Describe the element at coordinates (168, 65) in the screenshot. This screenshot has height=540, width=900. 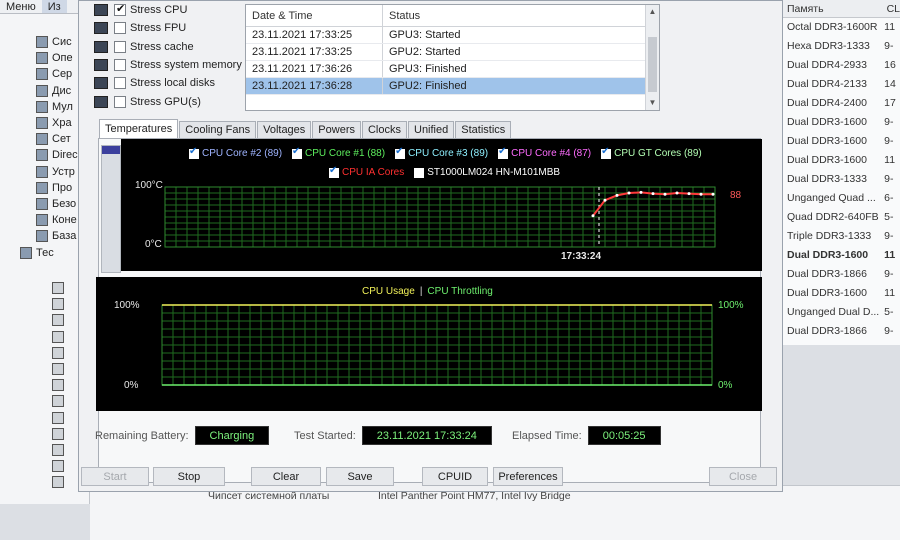
I see `stress-option: Stress system memory` at that location.